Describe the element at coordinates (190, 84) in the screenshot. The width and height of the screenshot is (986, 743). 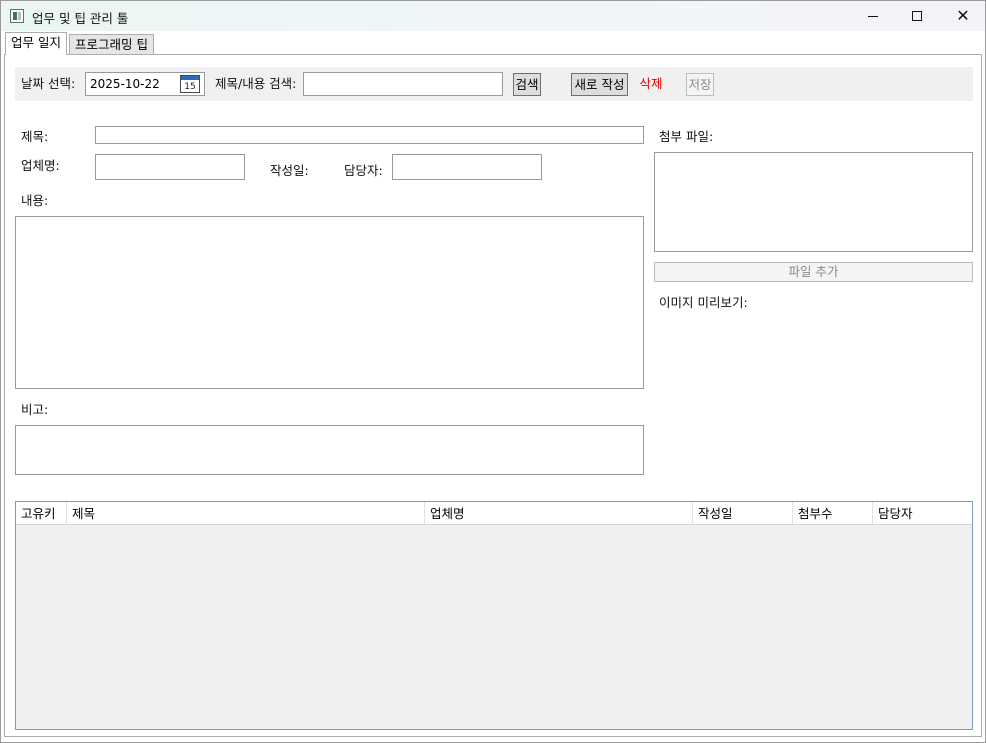
I see `calendar-icon: 15` at that location.